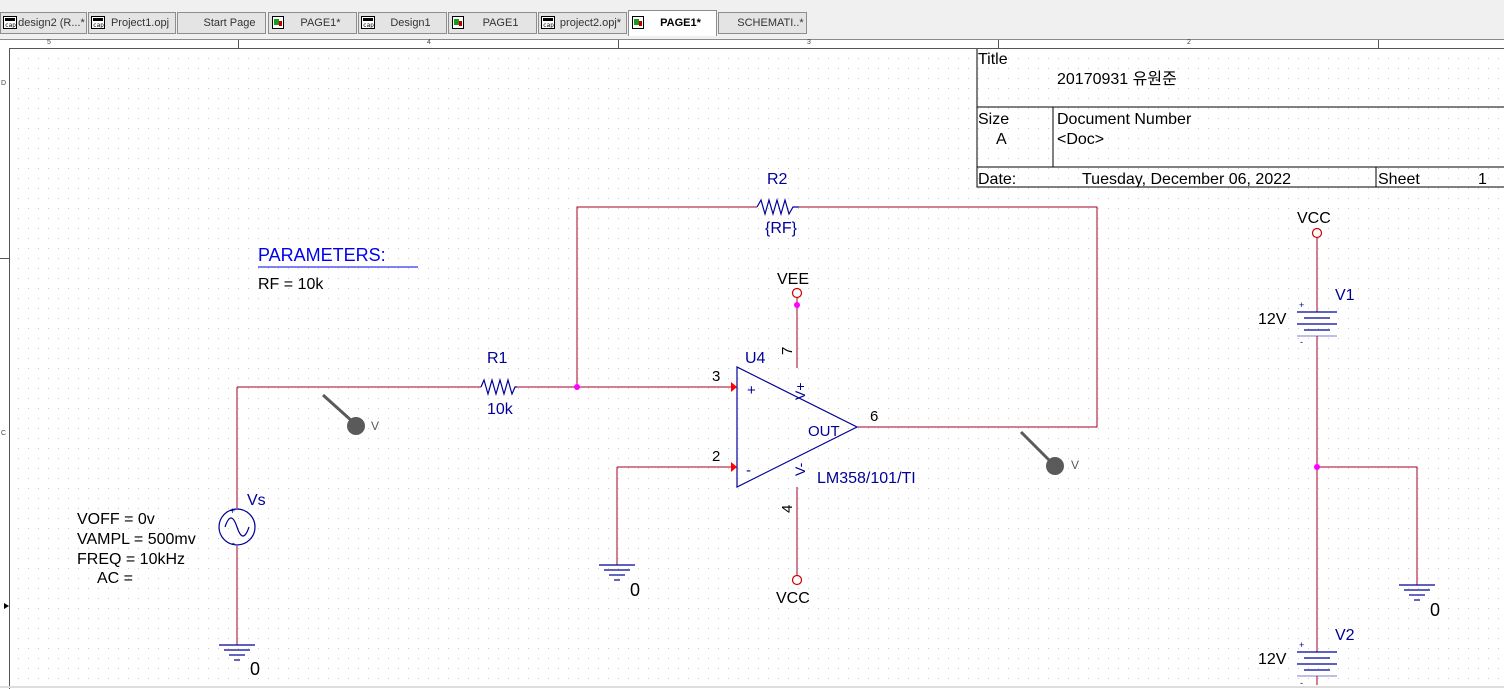 This screenshot has height=689, width=1504. I want to click on sheet-label: Sheet, so click(1399, 179).